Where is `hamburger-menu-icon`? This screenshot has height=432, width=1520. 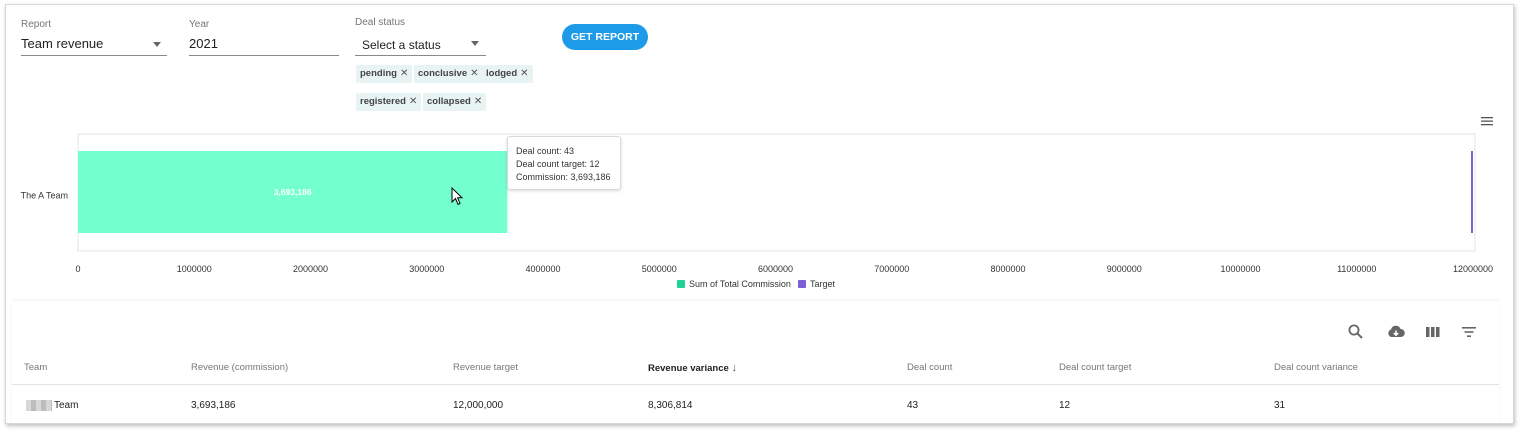 hamburger-menu-icon is located at coordinates (1487, 121).